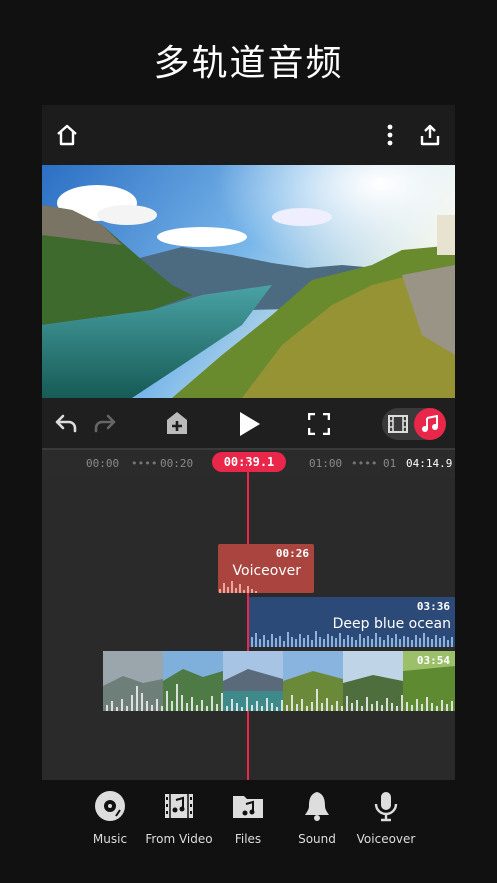  What do you see at coordinates (430, 424) in the screenshot?
I see `music-note-icon` at bounding box center [430, 424].